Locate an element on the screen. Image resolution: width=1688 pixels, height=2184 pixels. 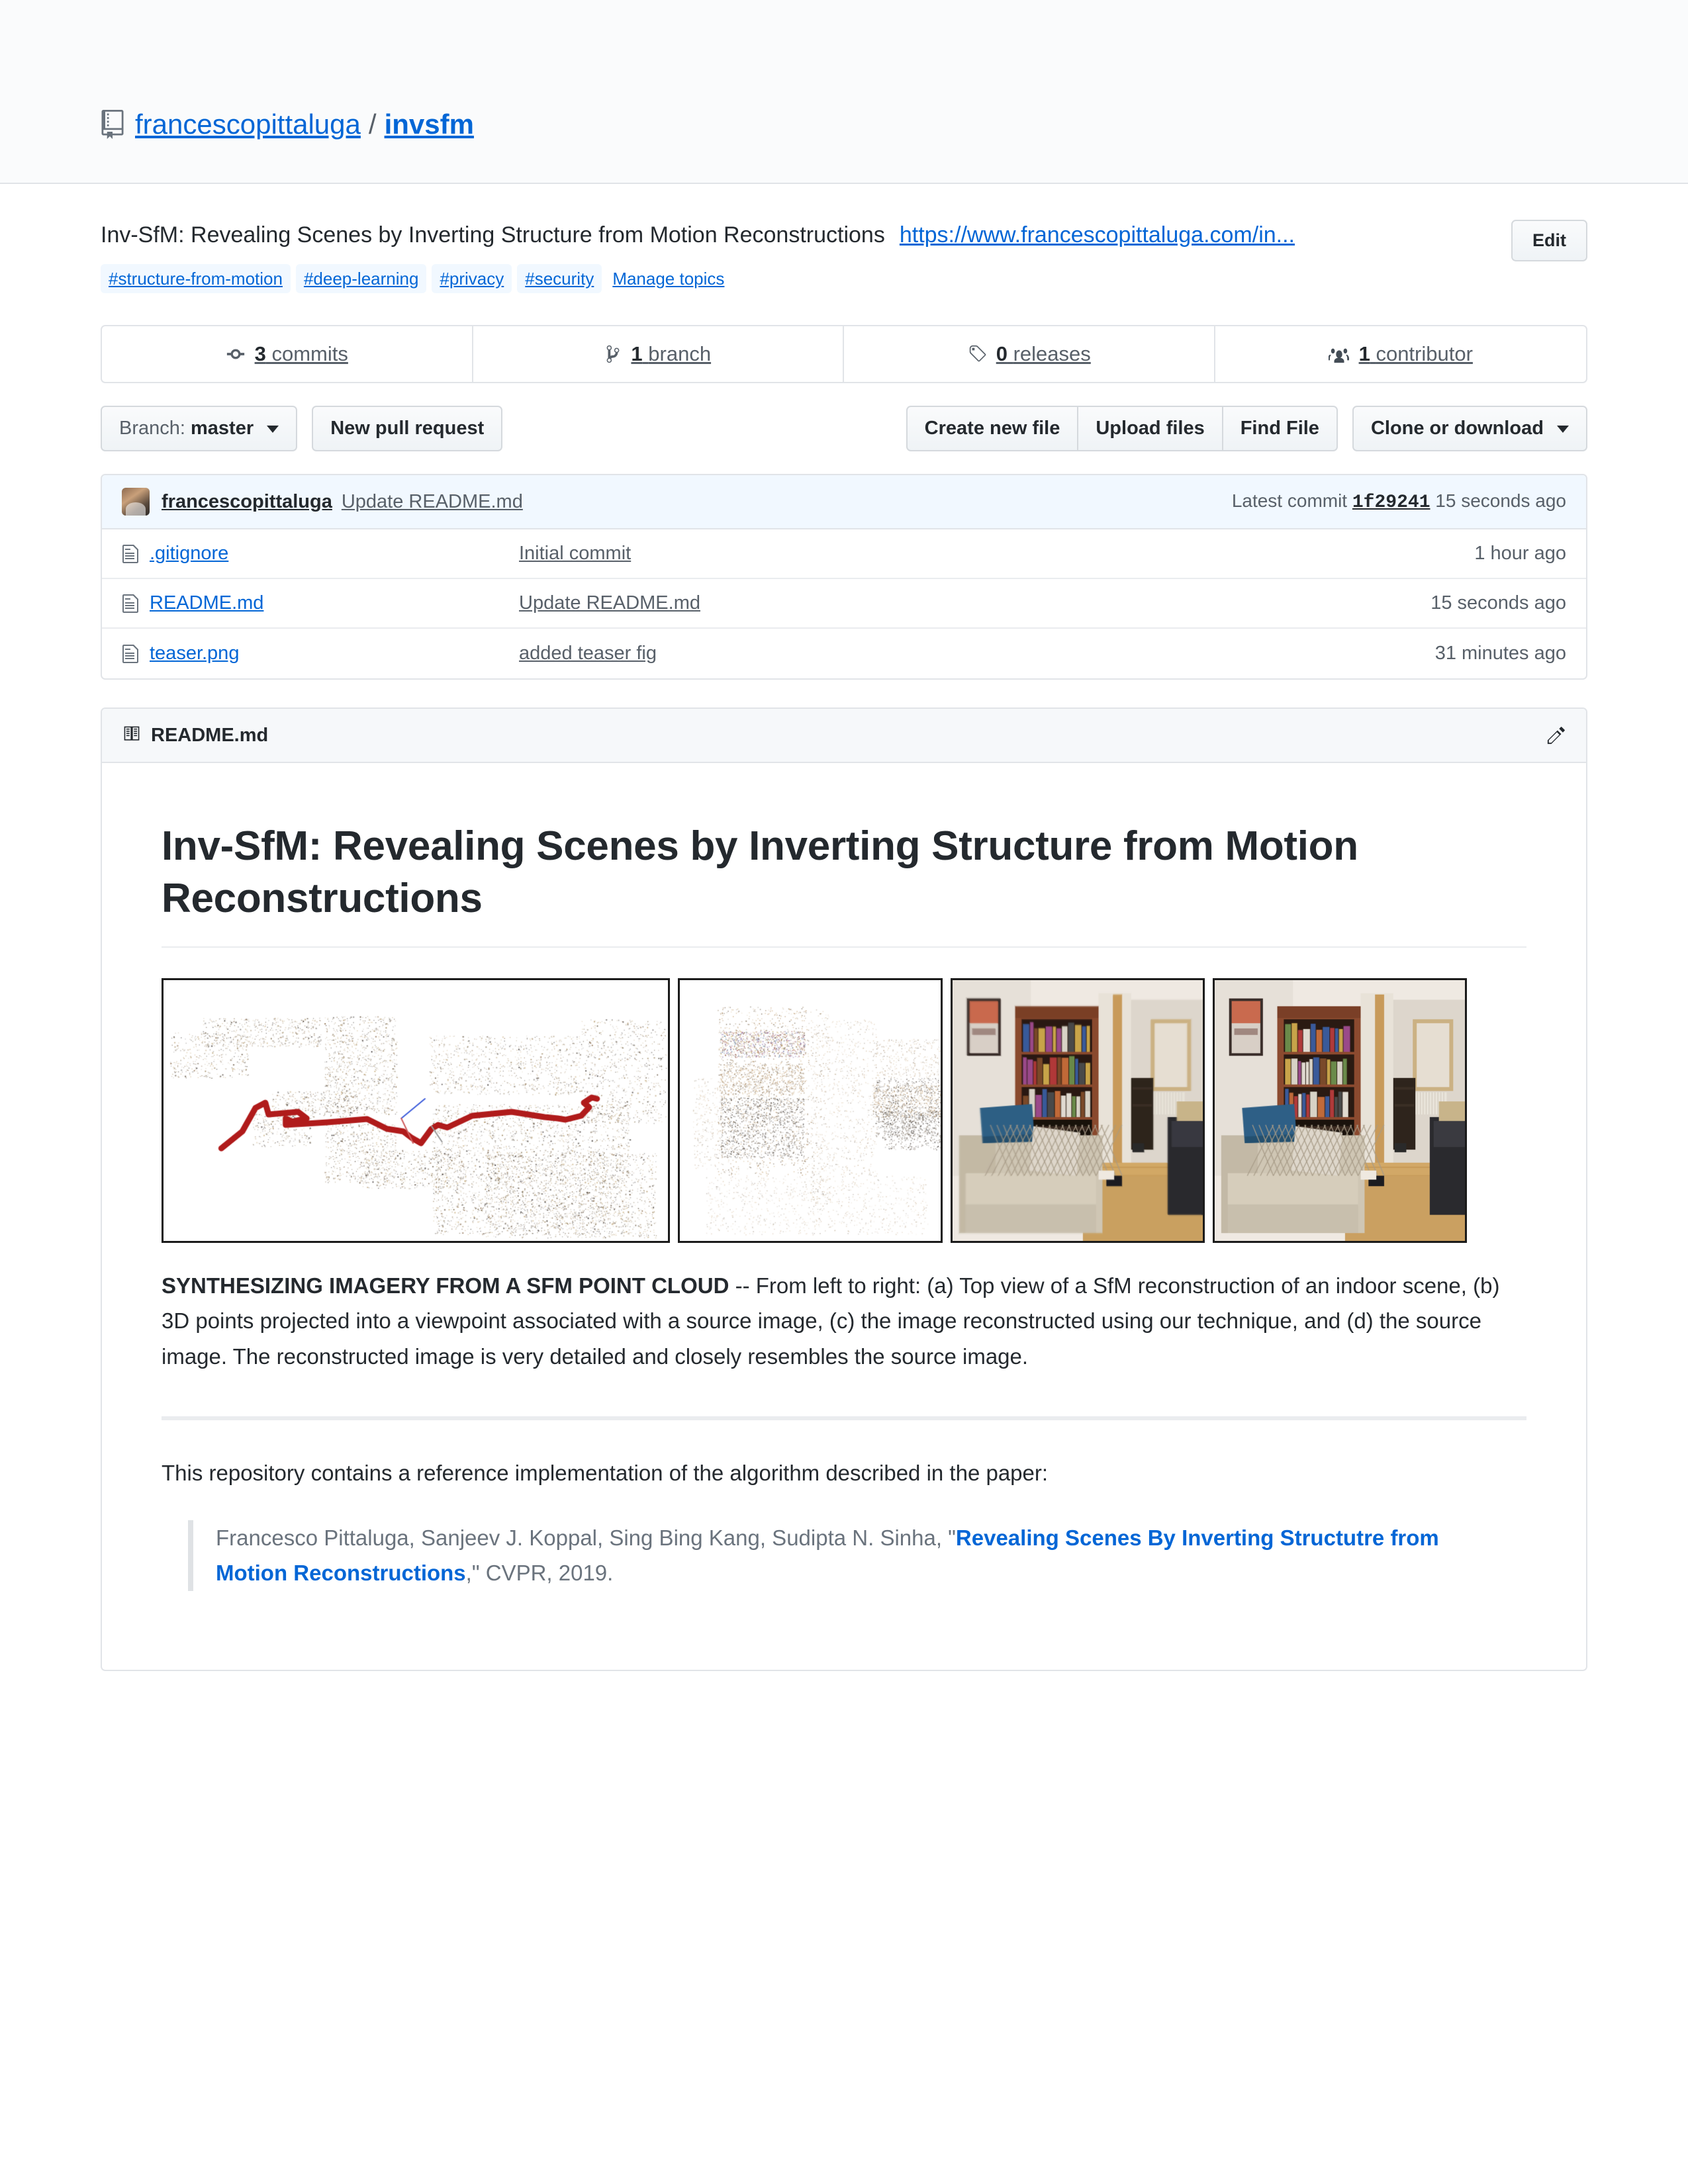
clone-or-download-button: Clone or download is located at coordinates (1469, 429).